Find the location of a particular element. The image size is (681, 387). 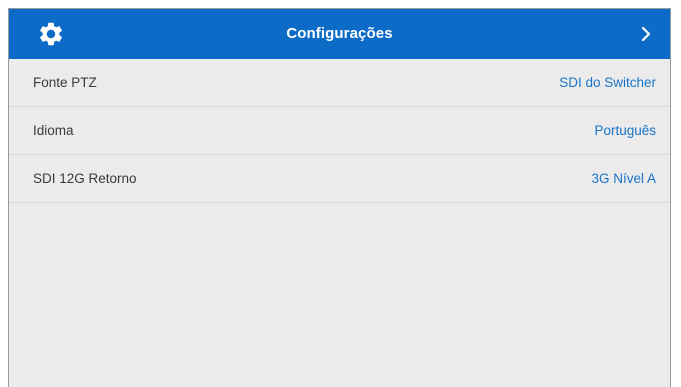

setting-value: Português is located at coordinates (625, 130).